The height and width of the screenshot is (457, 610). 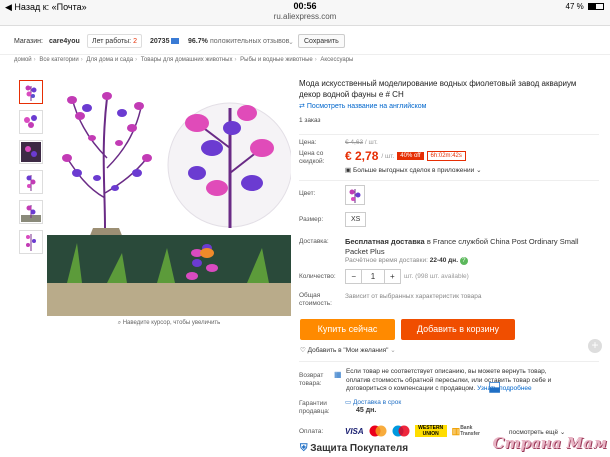 What do you see at coordinates (348, 350) in the screenshot?
I see `add-to-wishlist: ♡ Добавить в "Мои желания" ⌄` at bounding box center [348, 350].